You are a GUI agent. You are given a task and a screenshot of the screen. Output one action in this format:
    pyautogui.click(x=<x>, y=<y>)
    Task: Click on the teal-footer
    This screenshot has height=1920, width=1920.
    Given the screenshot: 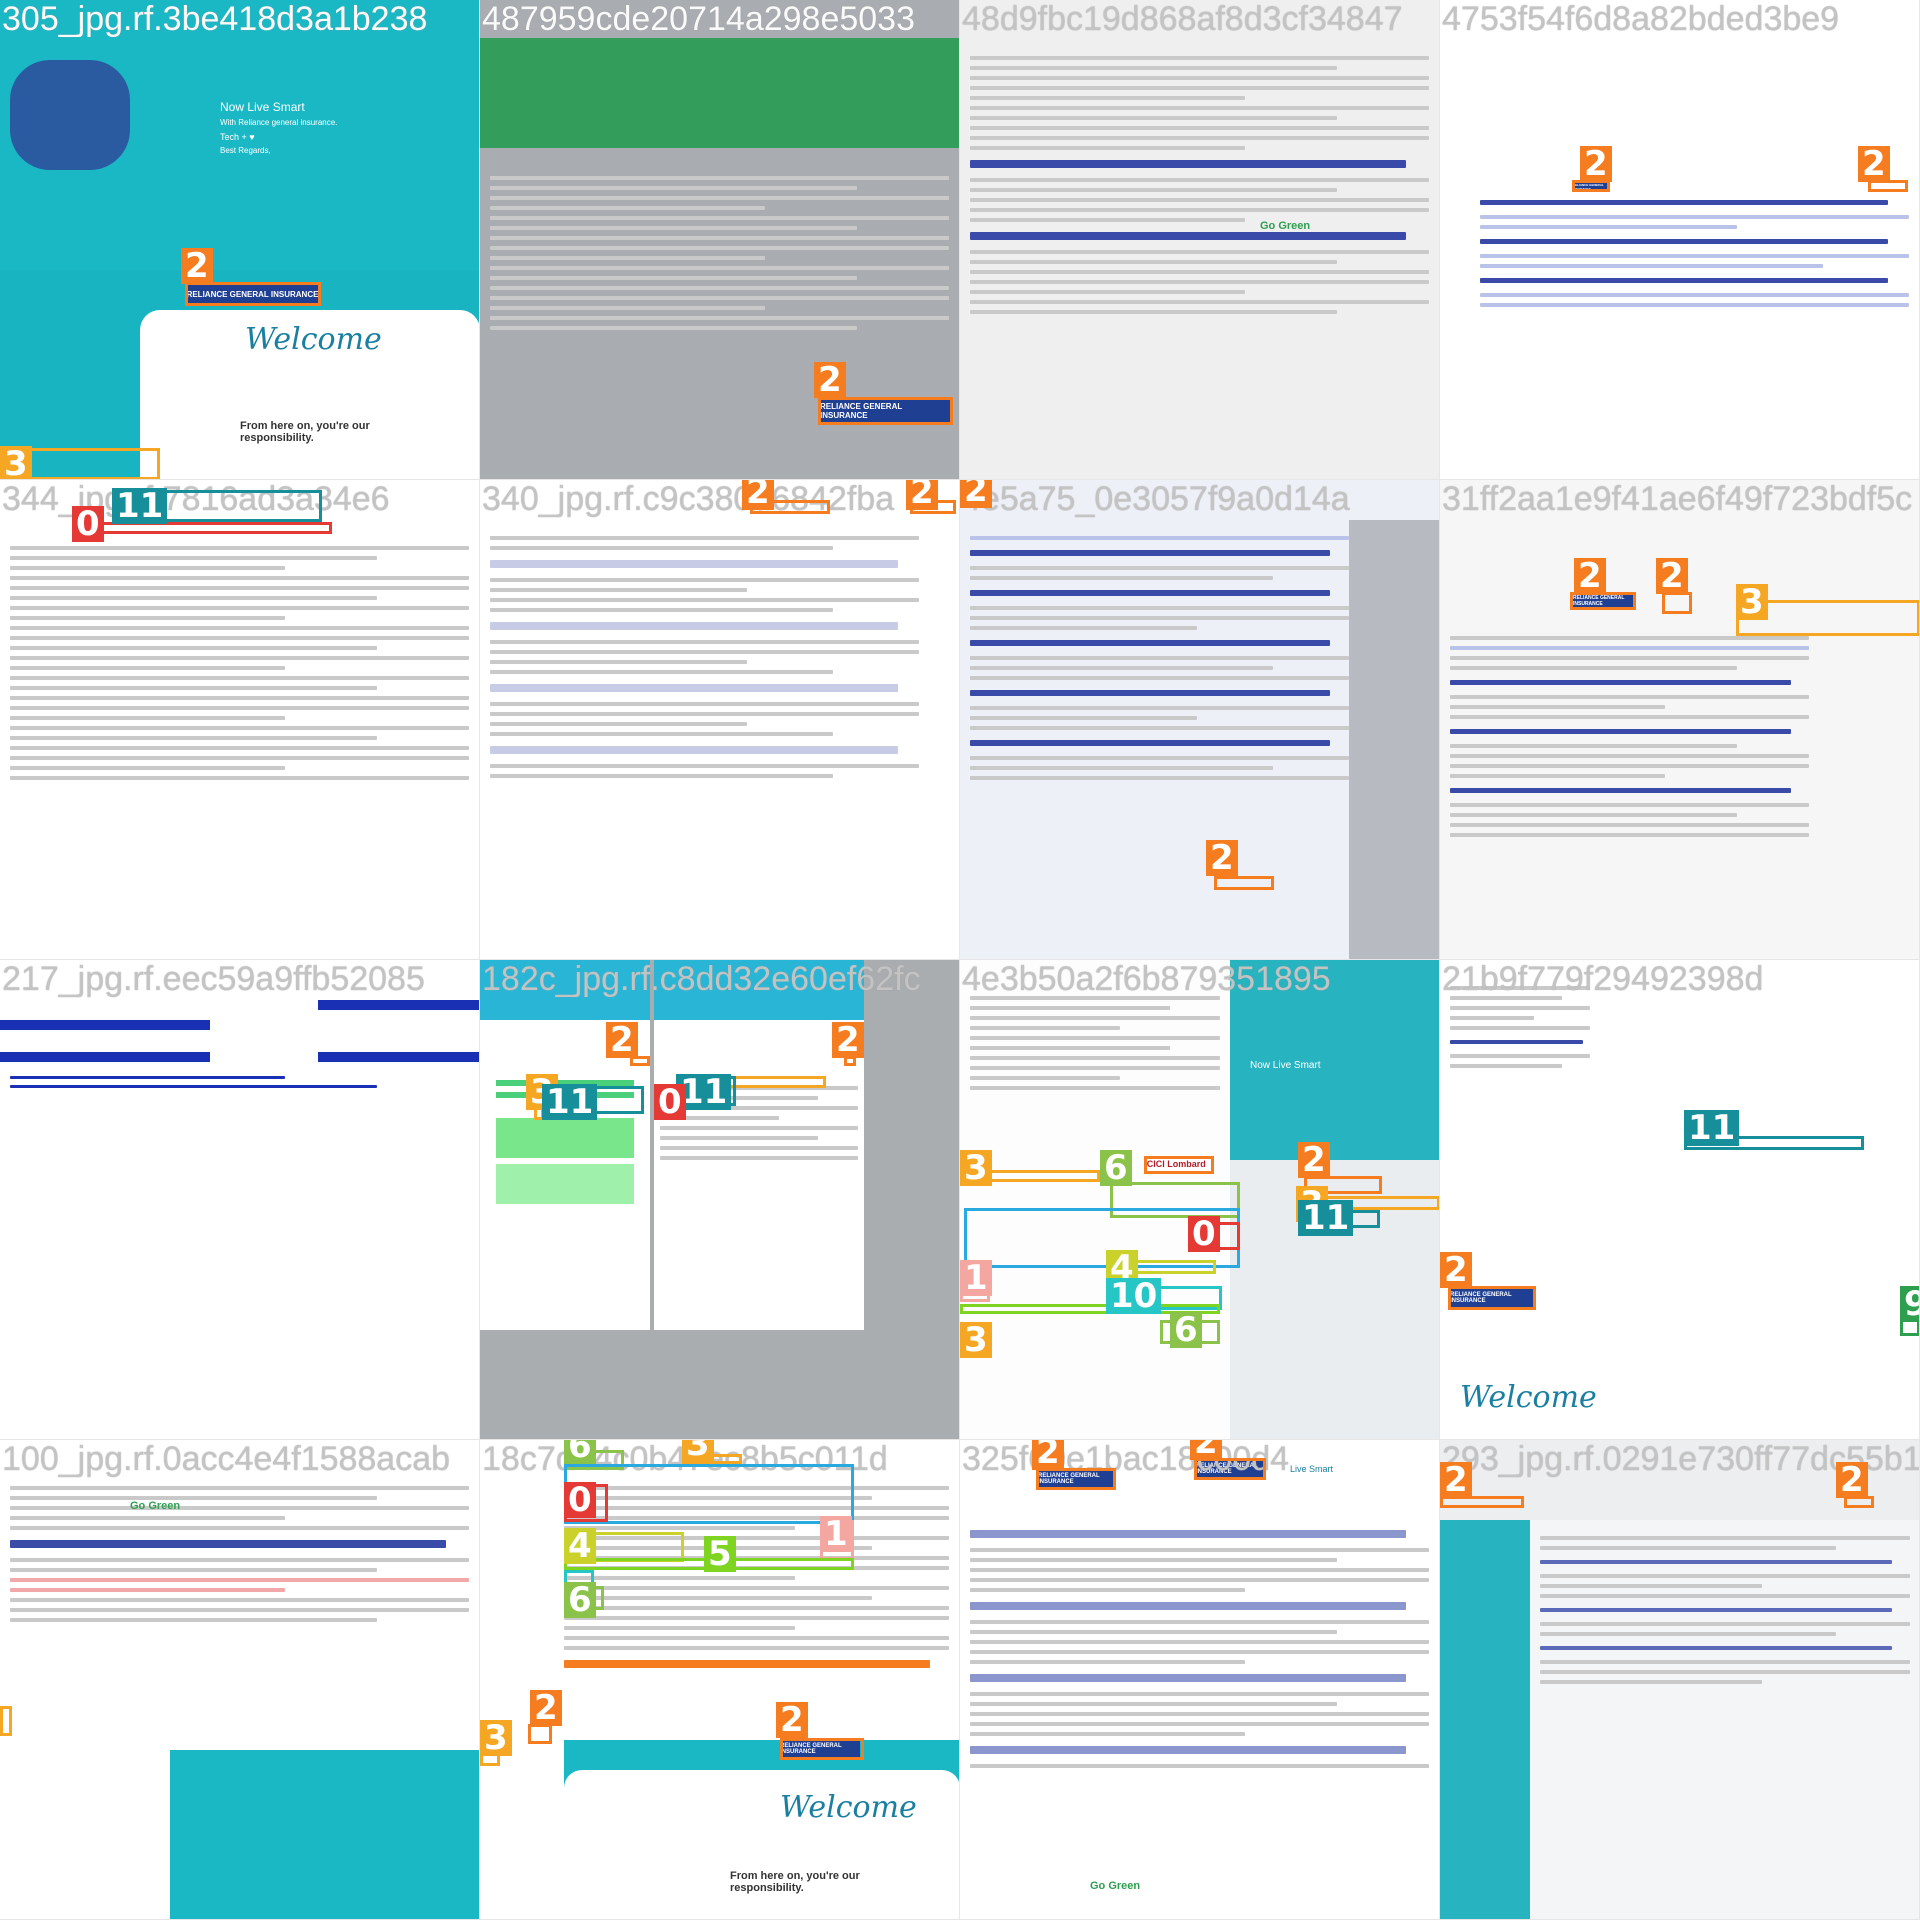 What is the action you would take?
    pyautogui.click(x=324, y=1834)
    